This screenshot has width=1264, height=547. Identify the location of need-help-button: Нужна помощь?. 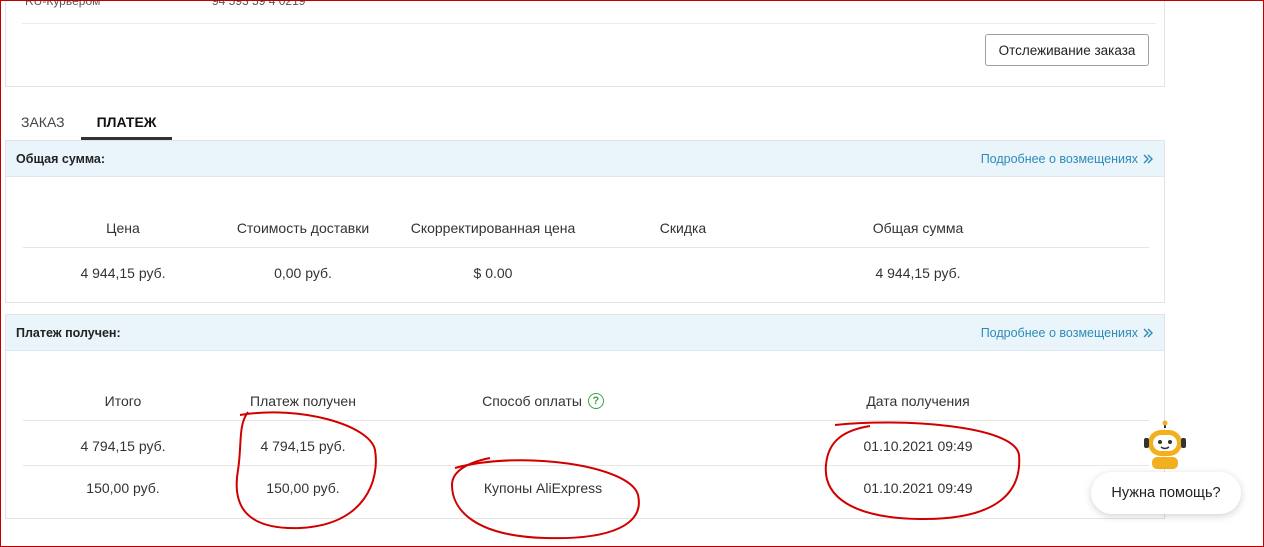
(1166, 493).